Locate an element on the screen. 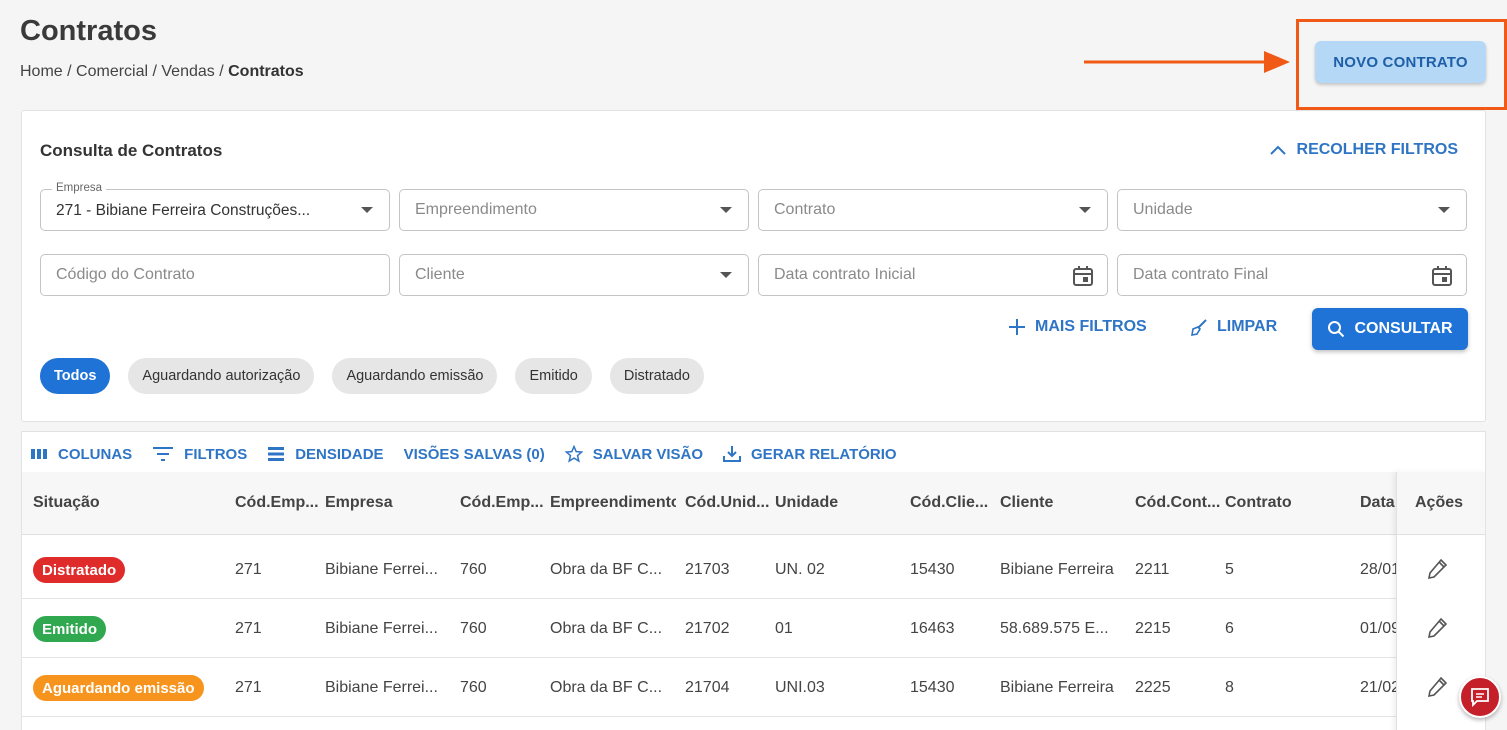  consultar-button: CONSULTAR is located at coordinates (1390, 329).